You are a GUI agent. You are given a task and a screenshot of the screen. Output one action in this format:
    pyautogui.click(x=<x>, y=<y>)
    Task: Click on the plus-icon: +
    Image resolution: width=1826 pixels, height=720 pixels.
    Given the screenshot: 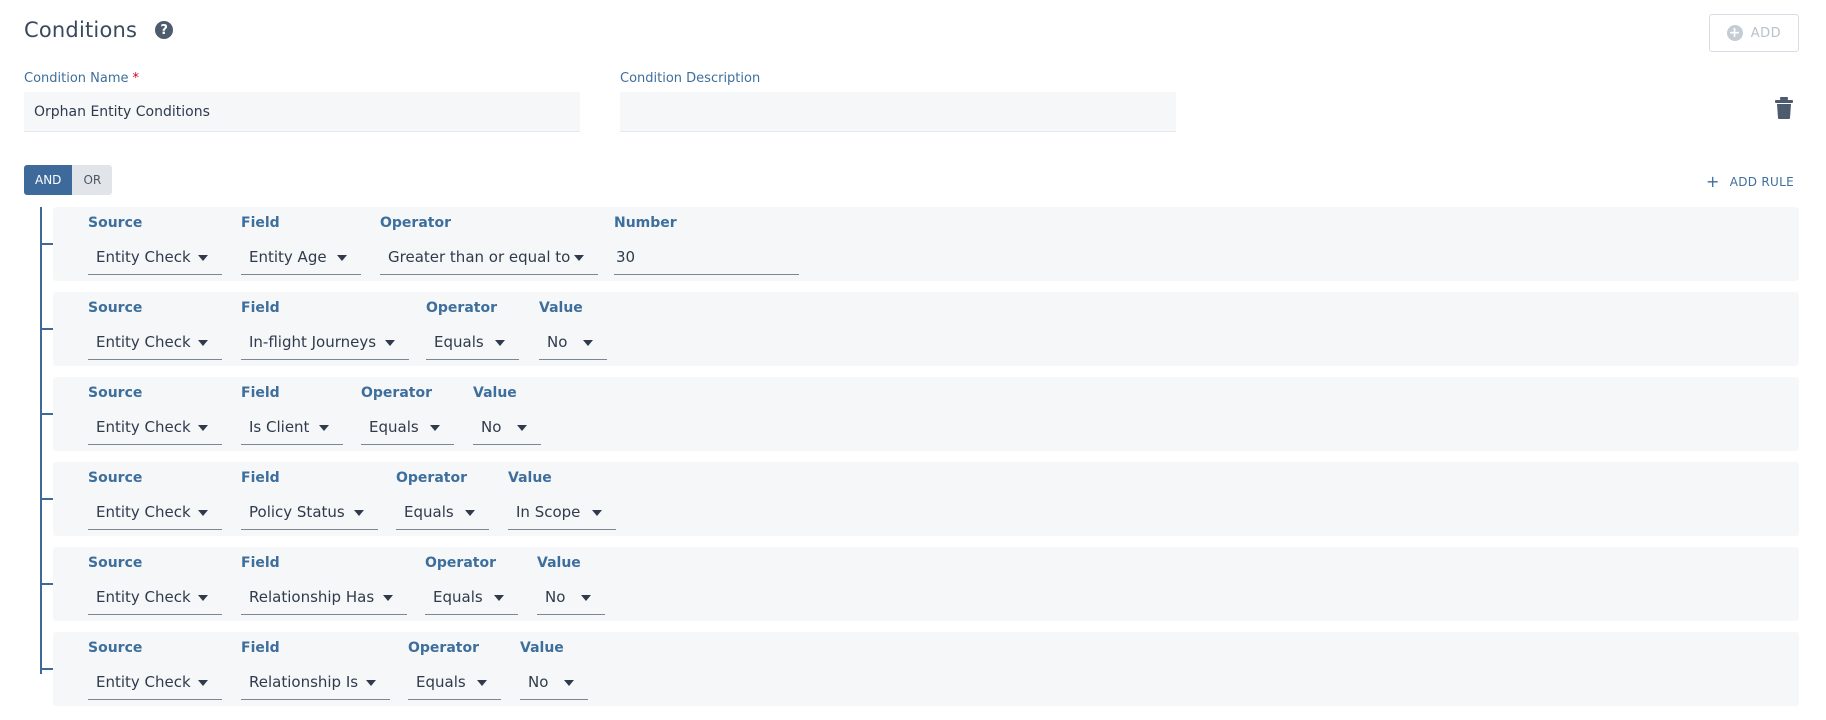 What is the action you would take?
    pyautogui.click(x=1713, y=181)
    